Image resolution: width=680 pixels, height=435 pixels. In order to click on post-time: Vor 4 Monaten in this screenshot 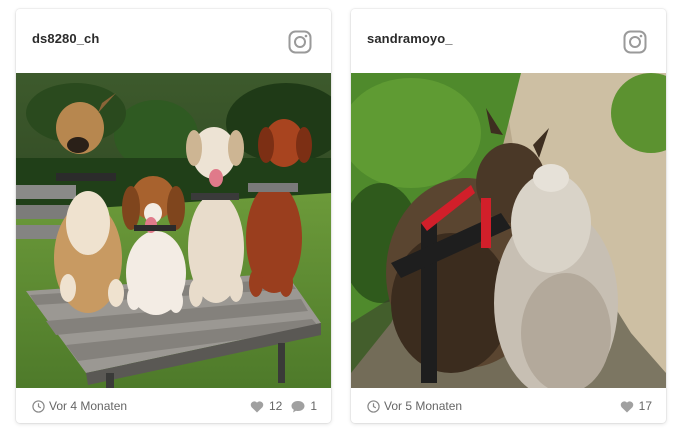, I will do `click(88, 406)`.